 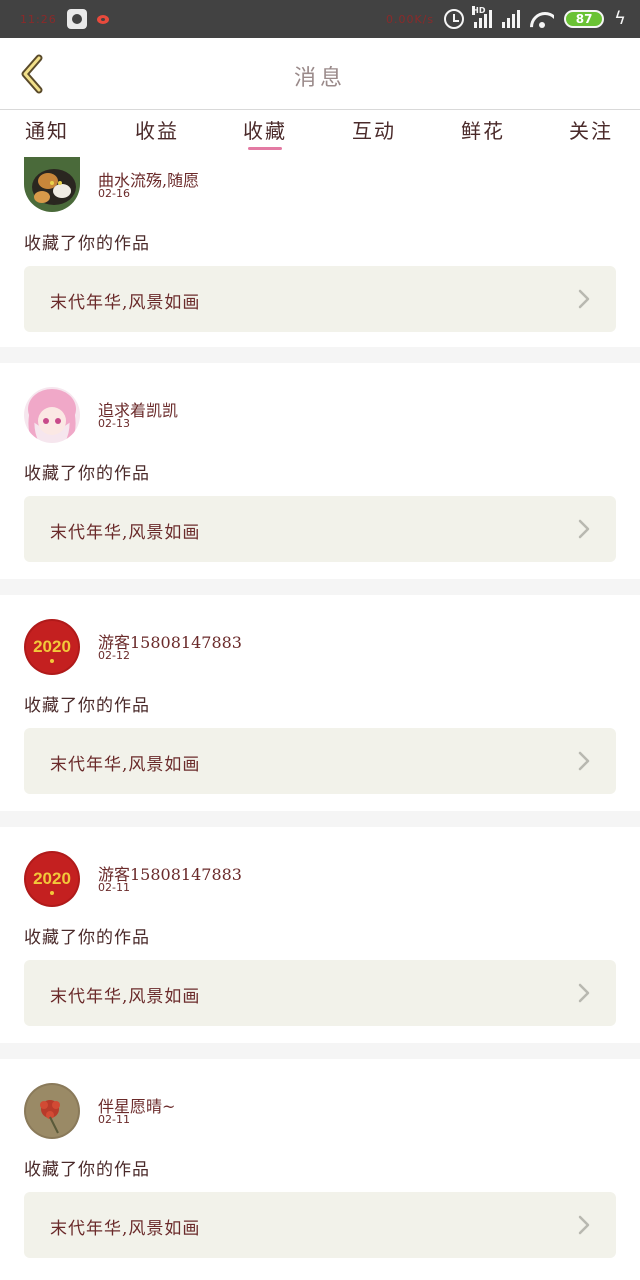 I want to click on tab-label: 鲜花, so click(x=483, y=131).